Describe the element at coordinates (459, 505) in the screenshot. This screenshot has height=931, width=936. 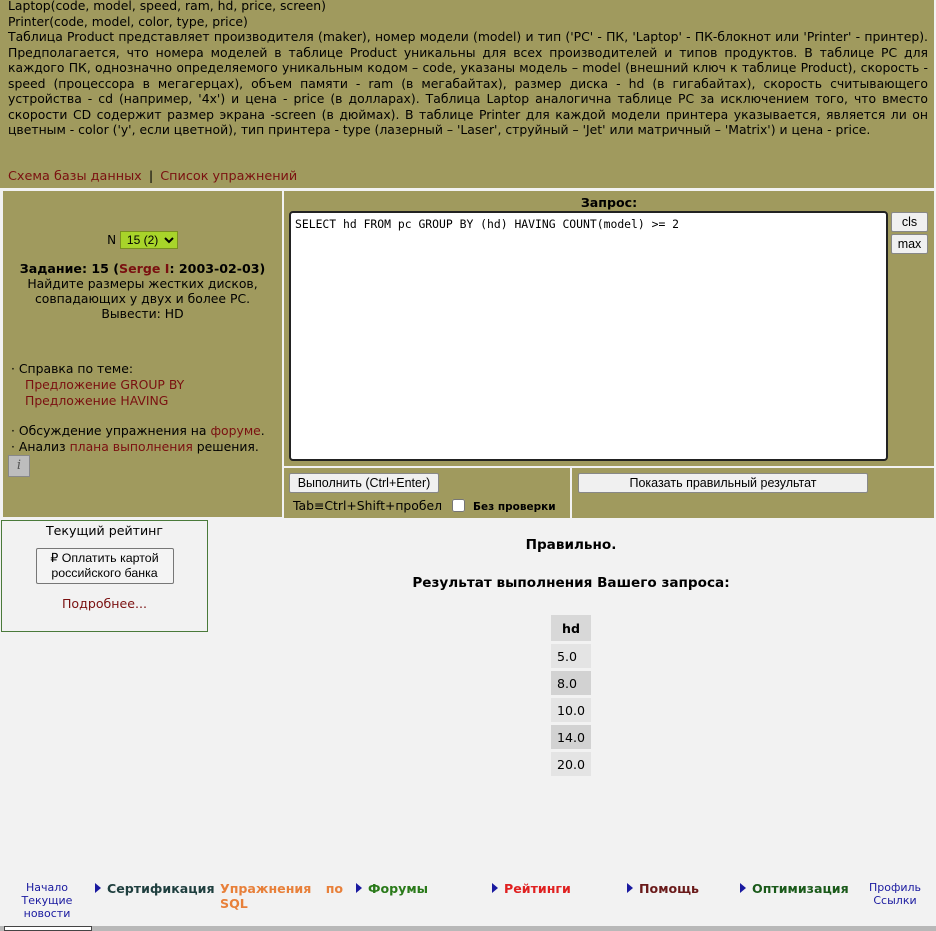
I see `no-check-checkbox` at that location.